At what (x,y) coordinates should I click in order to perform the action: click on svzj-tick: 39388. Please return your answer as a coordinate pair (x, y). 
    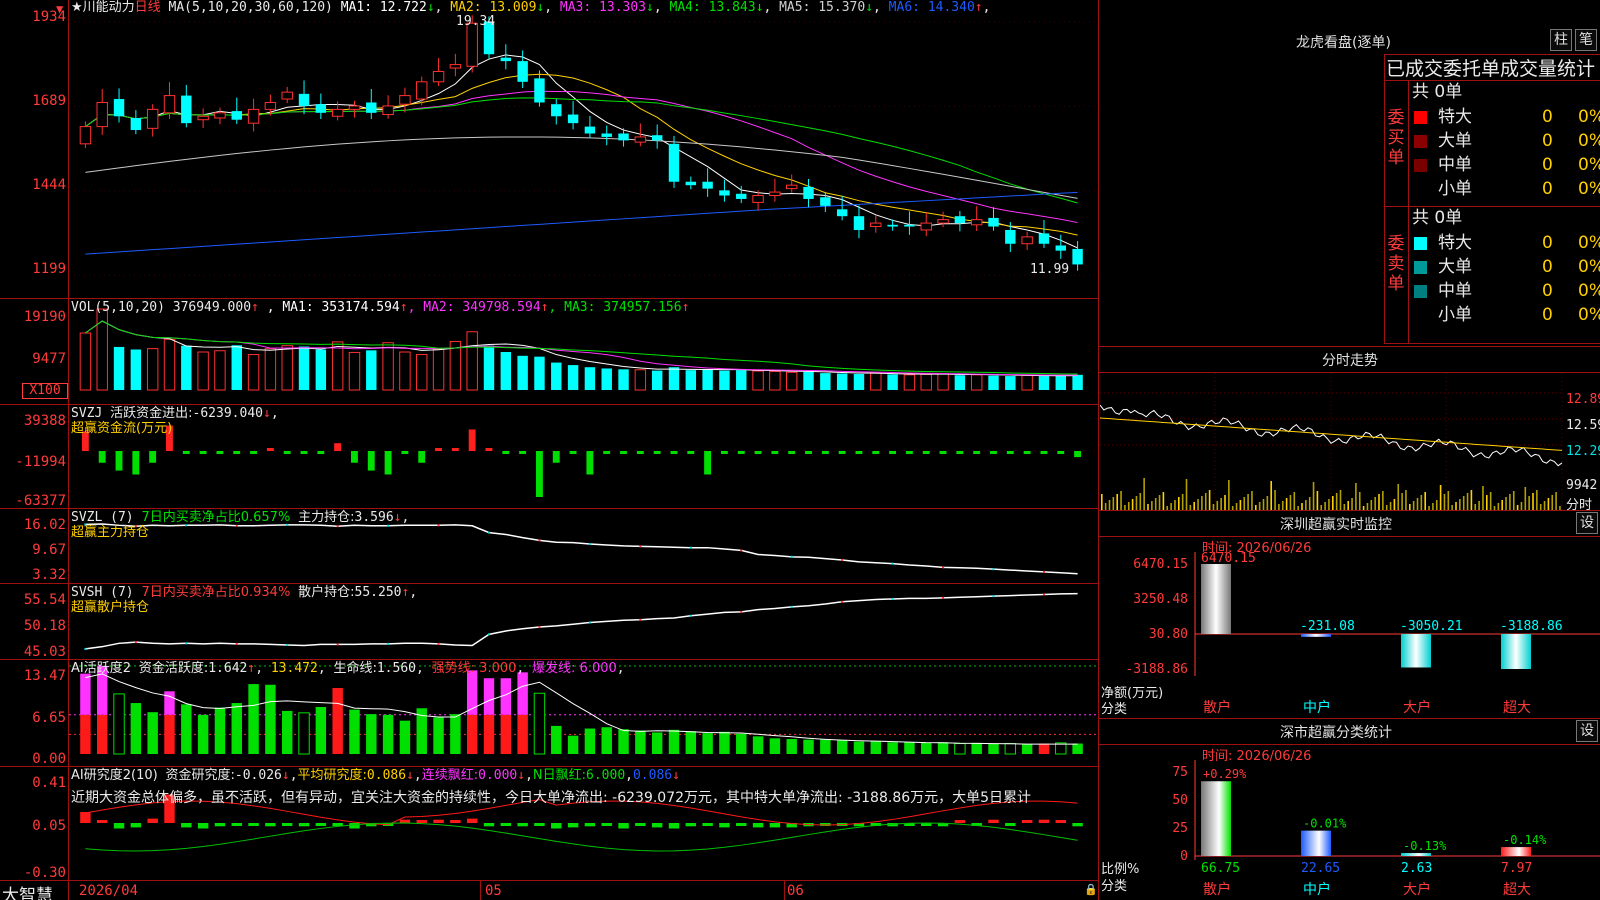
    Looking at the image, I should click on (44, 421).